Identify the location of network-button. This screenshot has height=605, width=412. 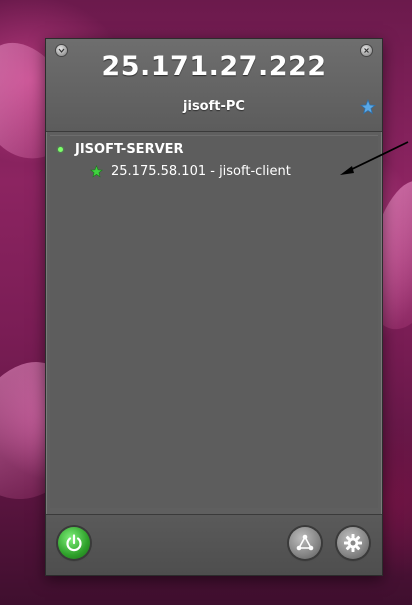
(305, 543).